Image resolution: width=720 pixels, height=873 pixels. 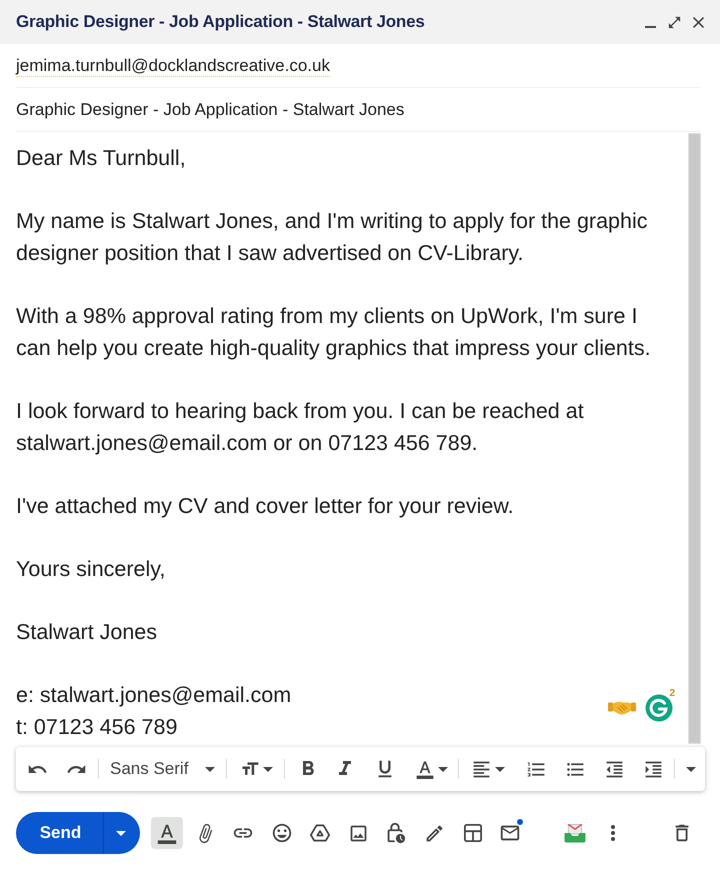 What do you see at coordinates (97, 727) in the screenshot?
I see `signature-line: t: 07123 456 789` at bounding box center [97, 727].